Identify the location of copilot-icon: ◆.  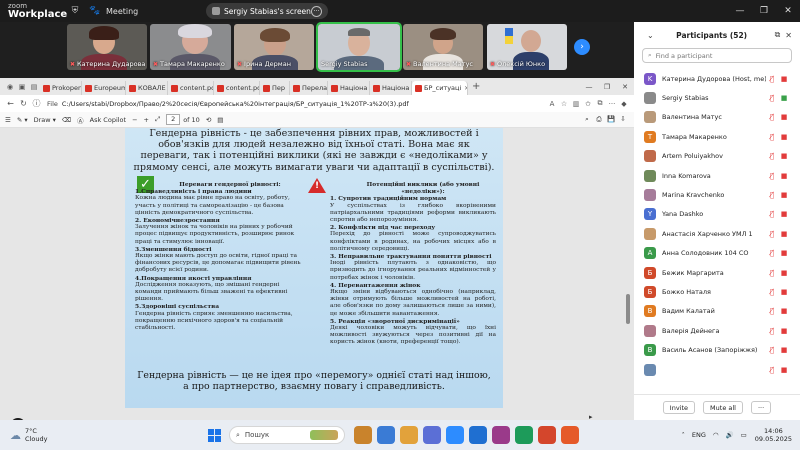
(624, 104).